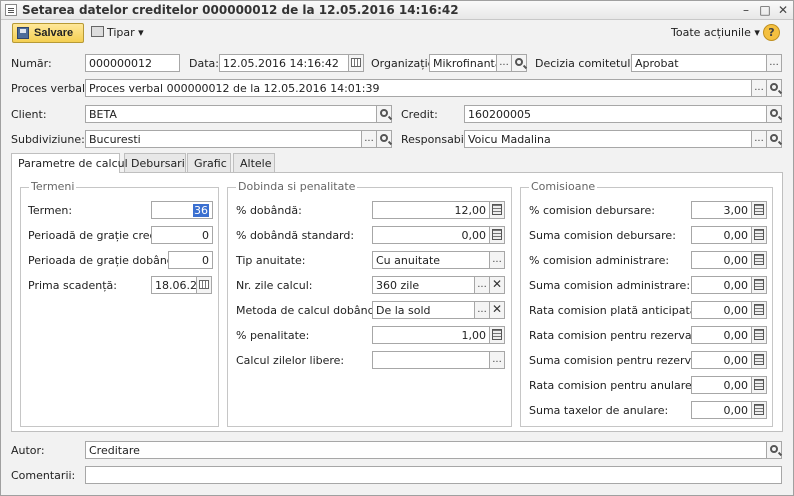 This screenshot has width=794, height=496. I want to click on responsabil-field: Voicu Madalina, so click(608, 139).